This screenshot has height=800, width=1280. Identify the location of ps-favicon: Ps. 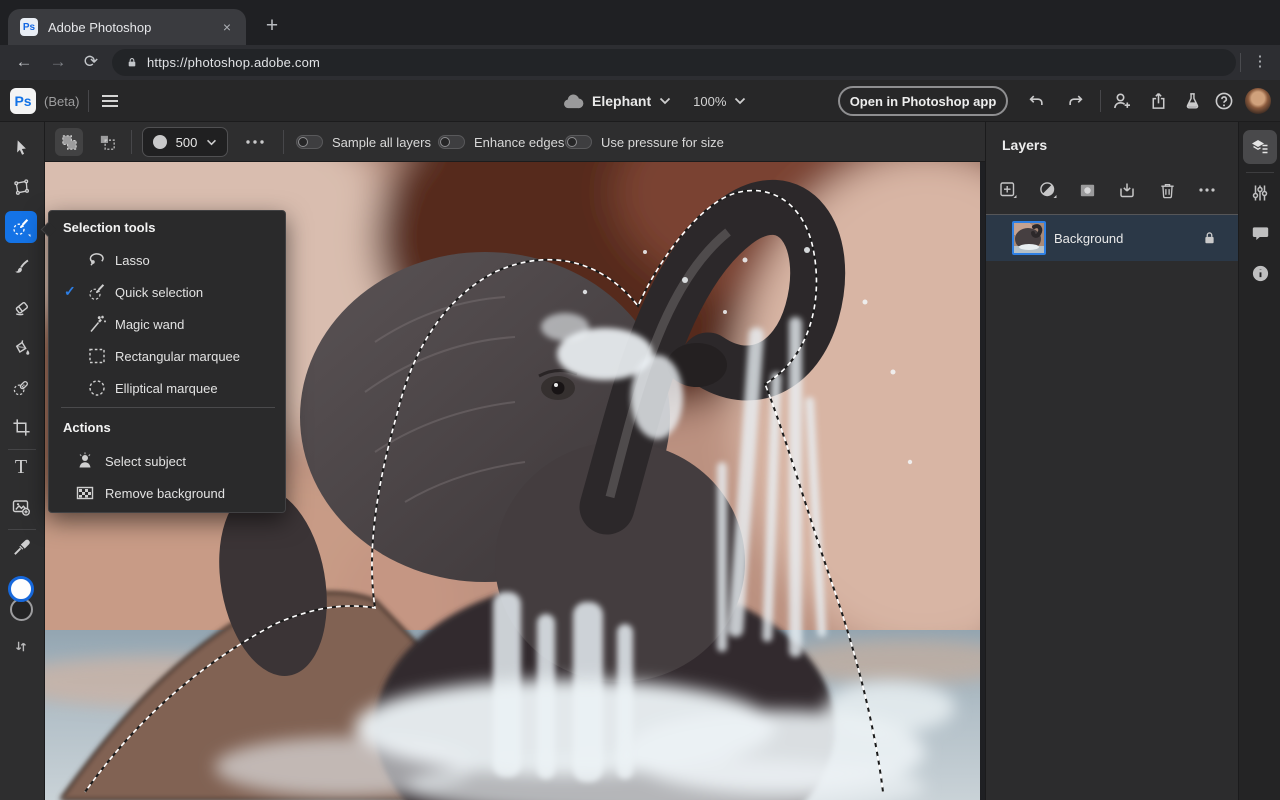
(29, 27).